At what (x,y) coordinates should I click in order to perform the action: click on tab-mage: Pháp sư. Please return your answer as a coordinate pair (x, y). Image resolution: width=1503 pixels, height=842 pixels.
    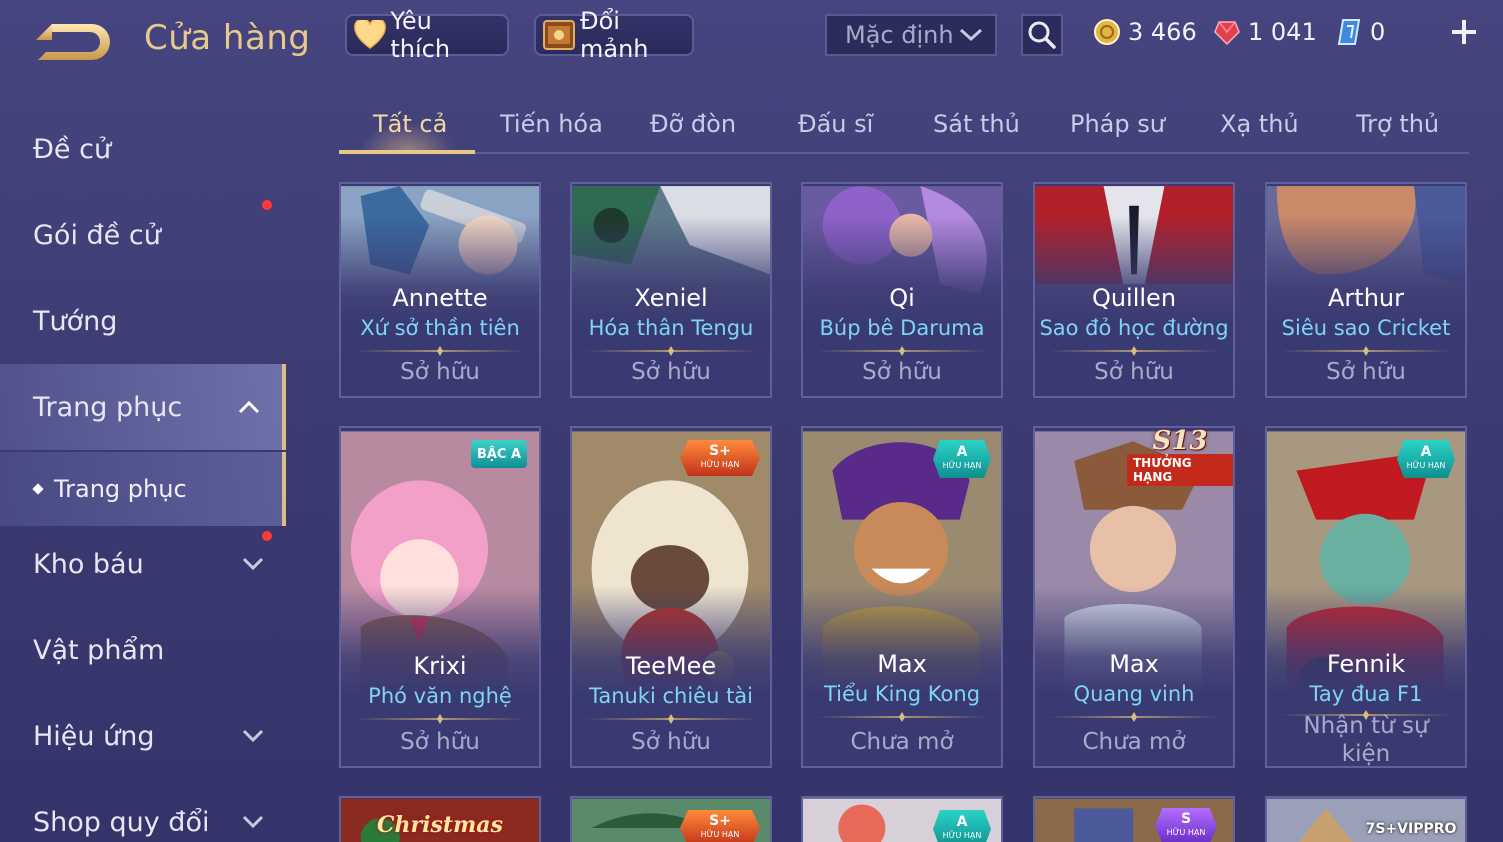
    Looking at the image, I should click on (1117, 124).